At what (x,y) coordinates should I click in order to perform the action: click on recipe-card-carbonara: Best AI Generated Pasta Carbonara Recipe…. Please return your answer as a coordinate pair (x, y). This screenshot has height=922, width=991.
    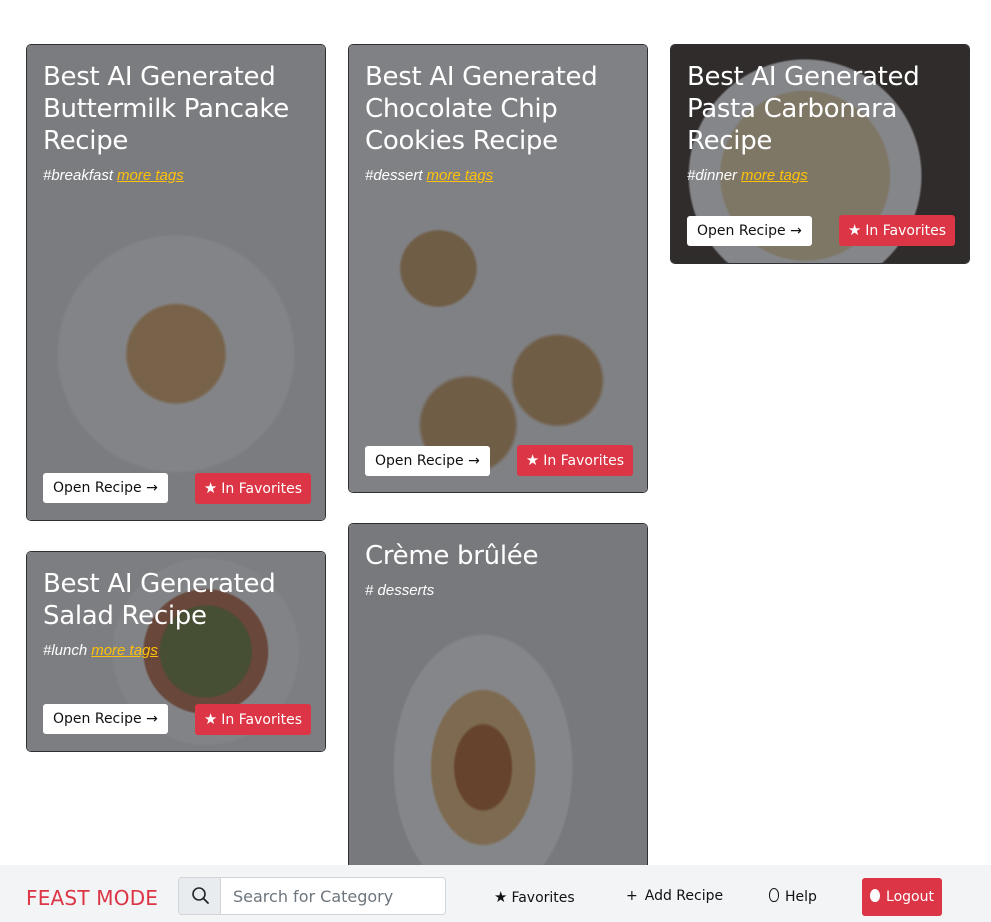
    Looking at the image, I should click on (820, 154).